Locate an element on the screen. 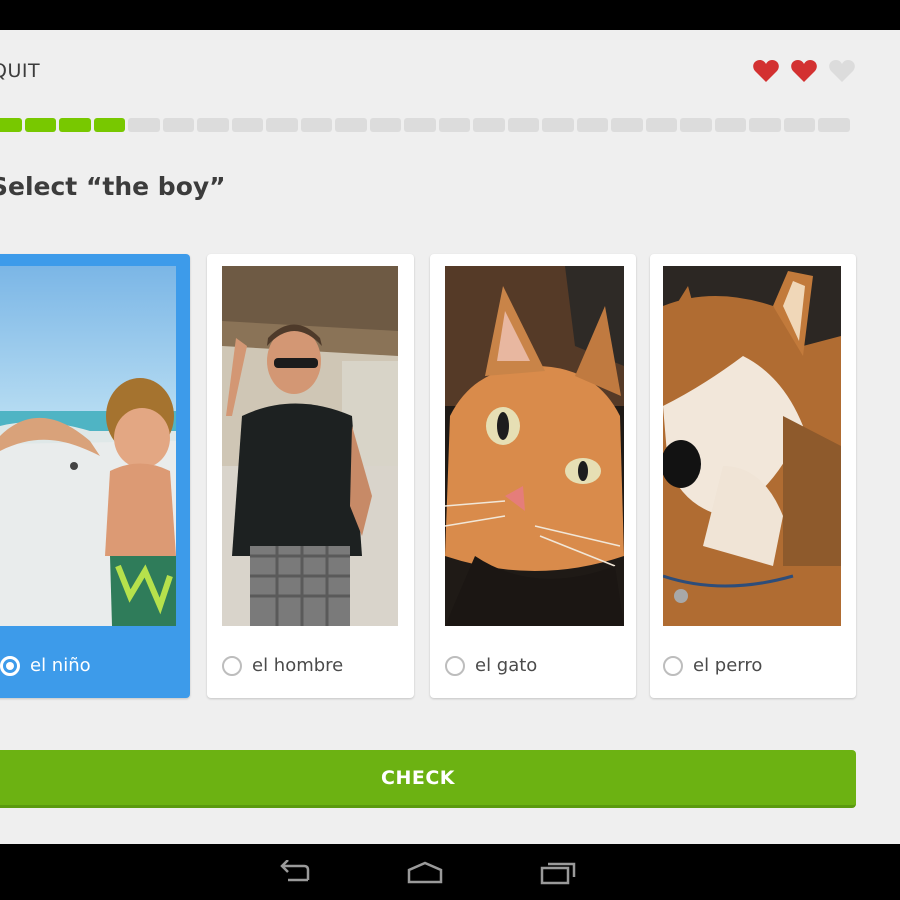  choice-card-cat: el gato is located at coordinates (533, 476).